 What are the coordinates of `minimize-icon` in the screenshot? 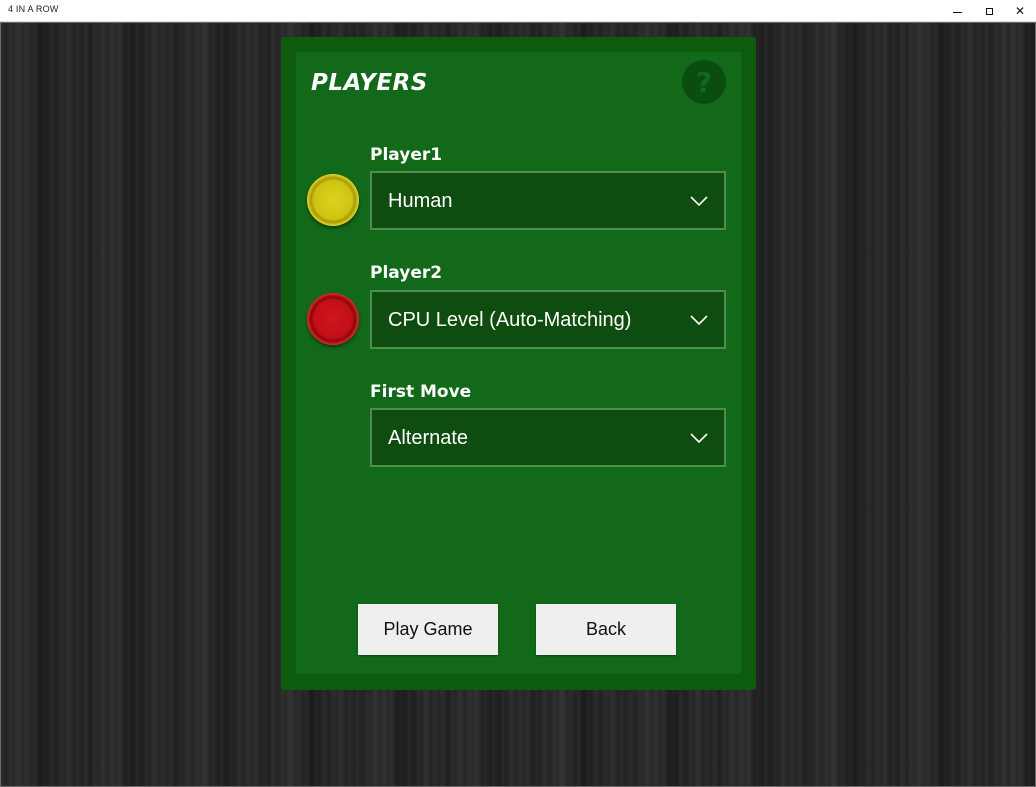 It's located at (957, 12).